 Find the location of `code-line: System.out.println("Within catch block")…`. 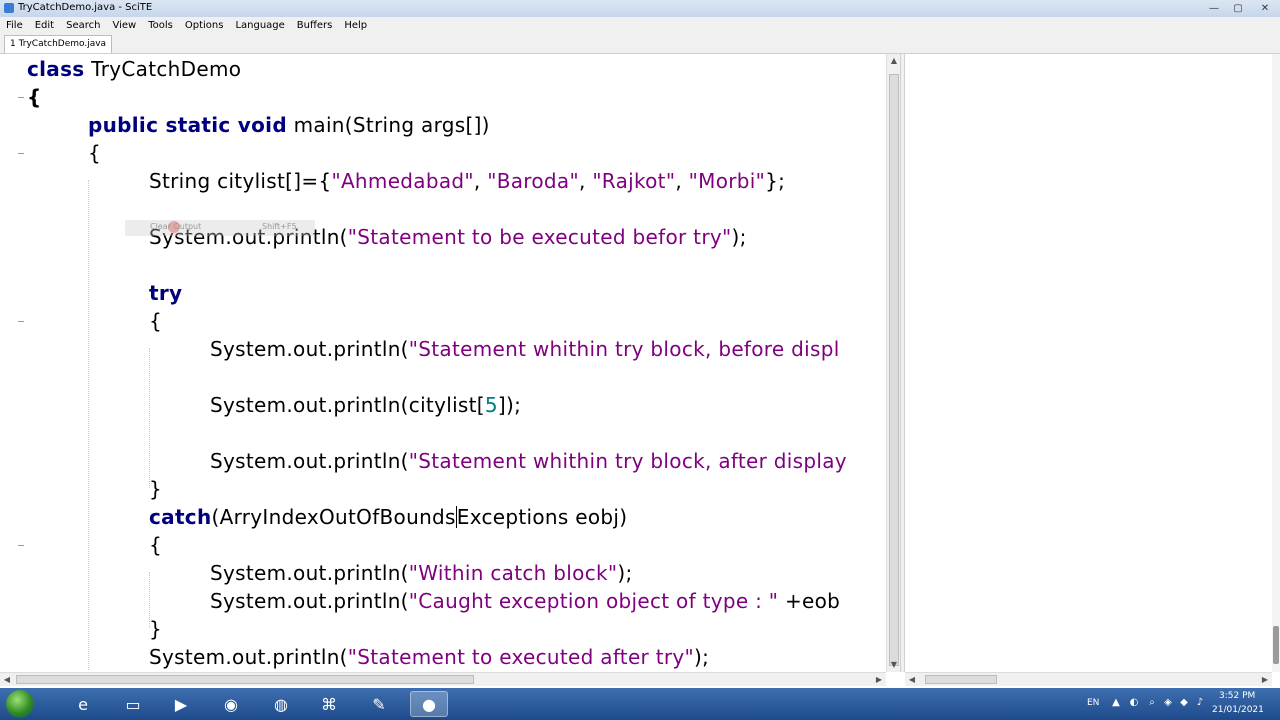

code-line: System.out.println("Within catch block")… is located at coordinates (421, 573).